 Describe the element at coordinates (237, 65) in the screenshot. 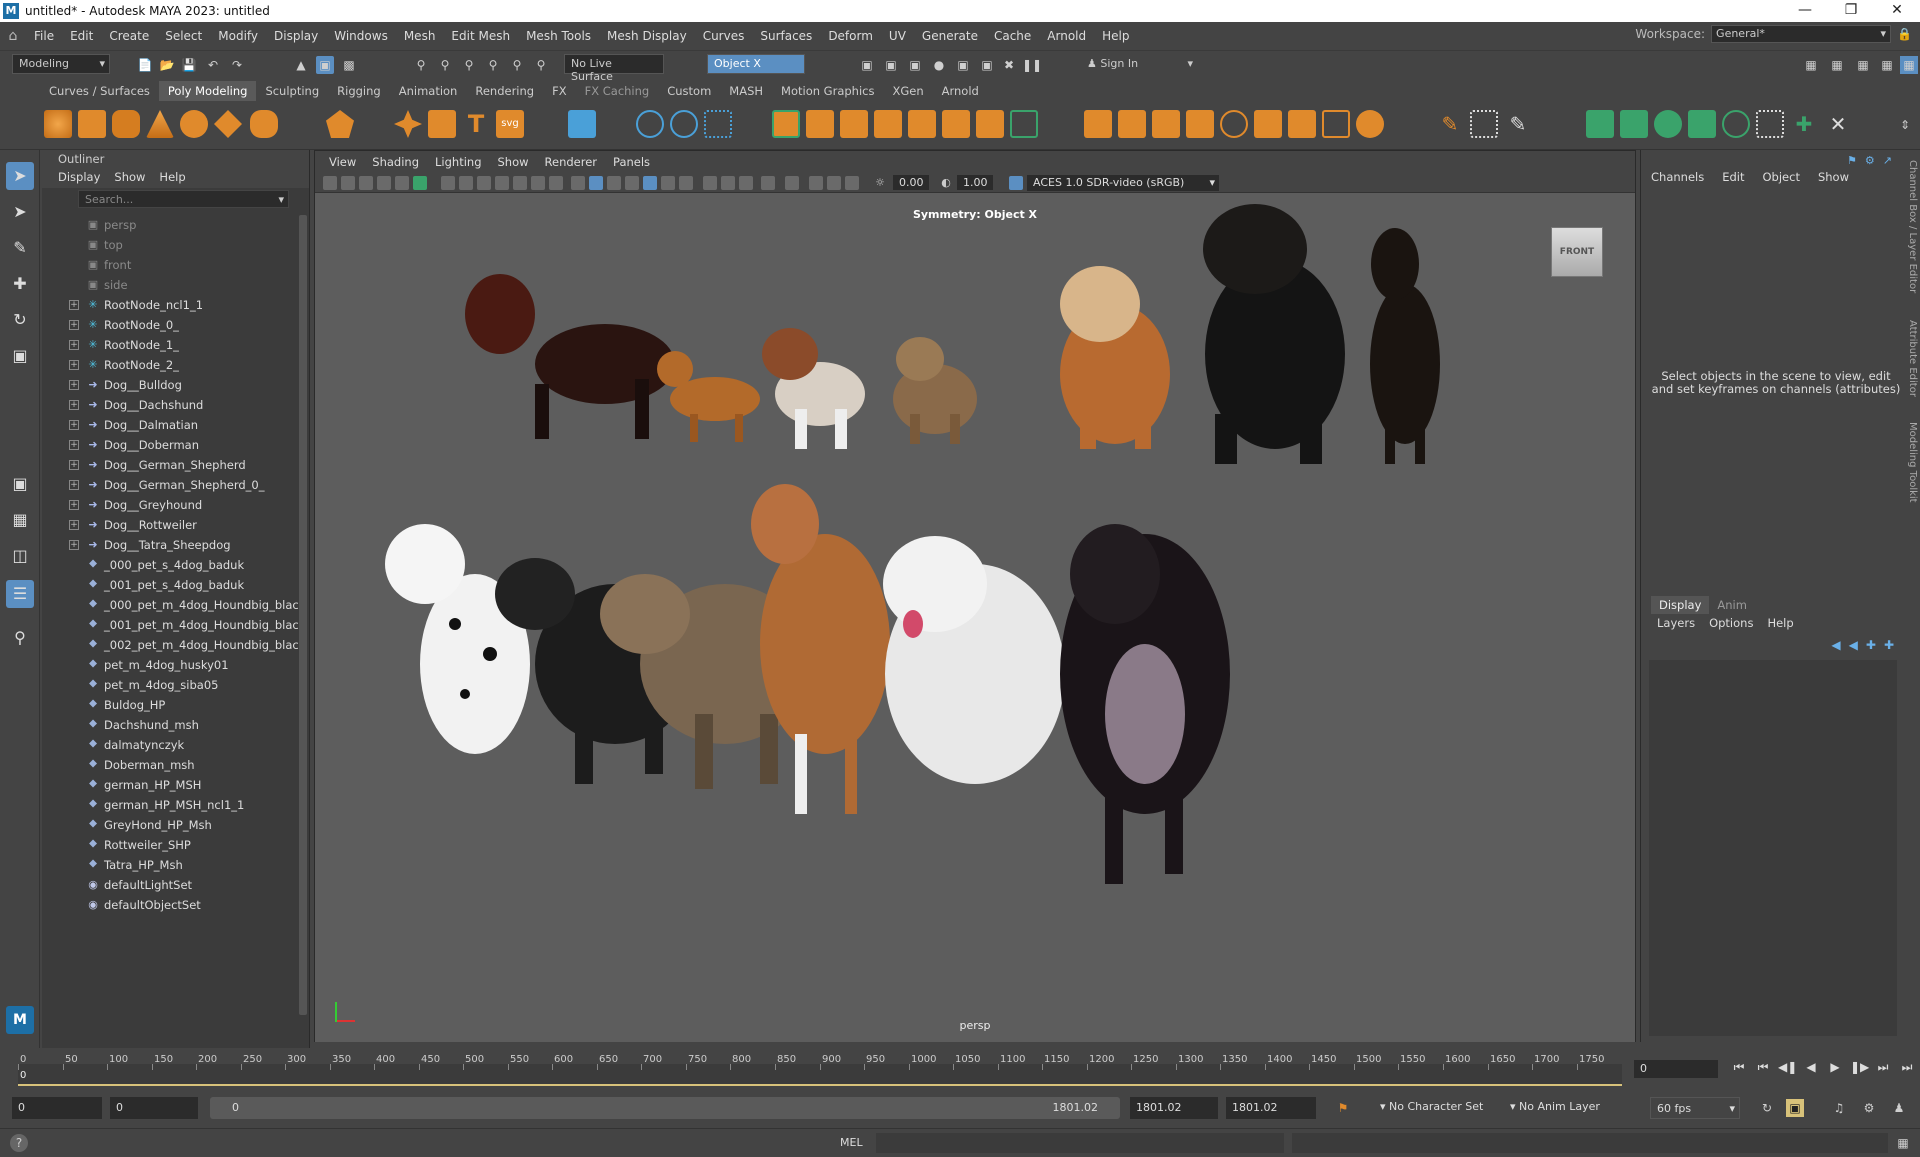

I see `redo-icon: ↷` at that location.